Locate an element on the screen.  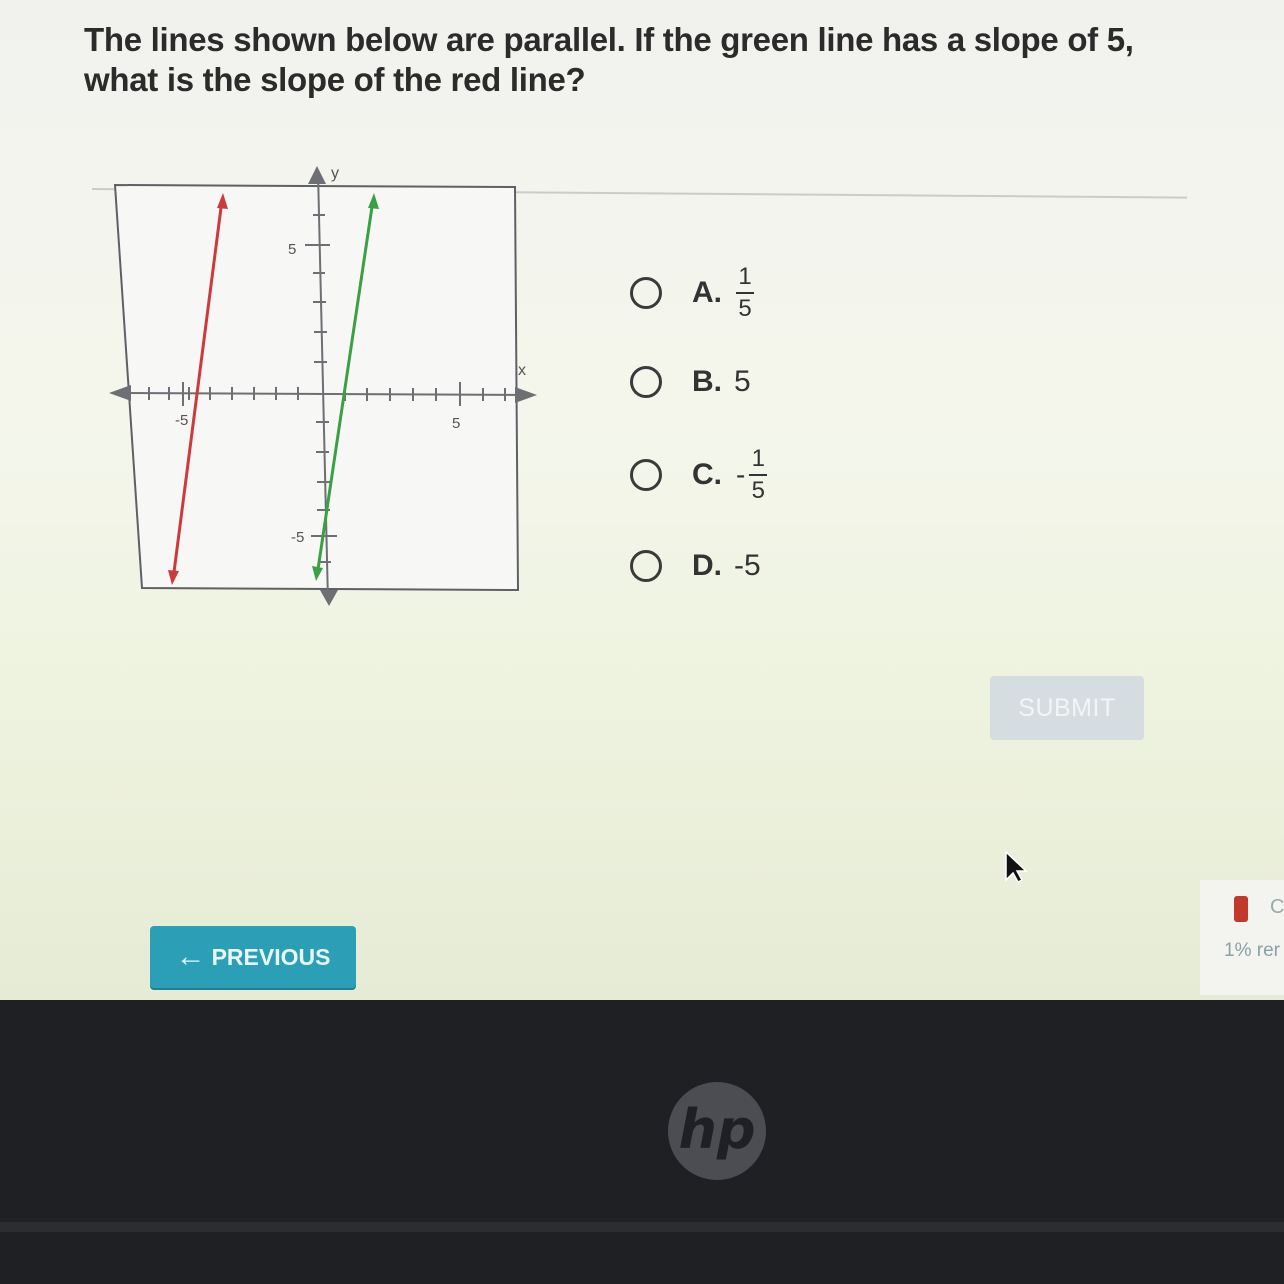
mouse-cursor-icon is located at coordinates (1016, 866).